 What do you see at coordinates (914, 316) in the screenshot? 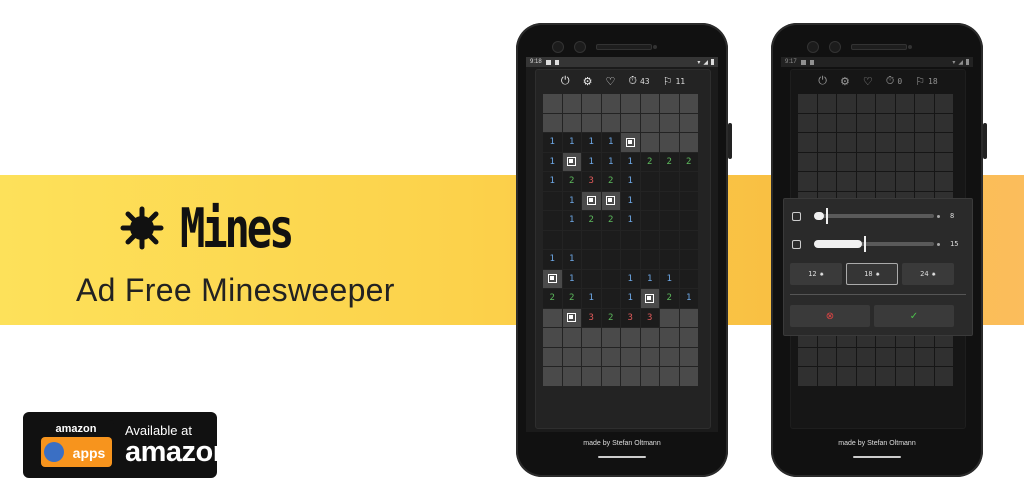
I see `confirm-button: ✓` at bounding box center [914, 316].